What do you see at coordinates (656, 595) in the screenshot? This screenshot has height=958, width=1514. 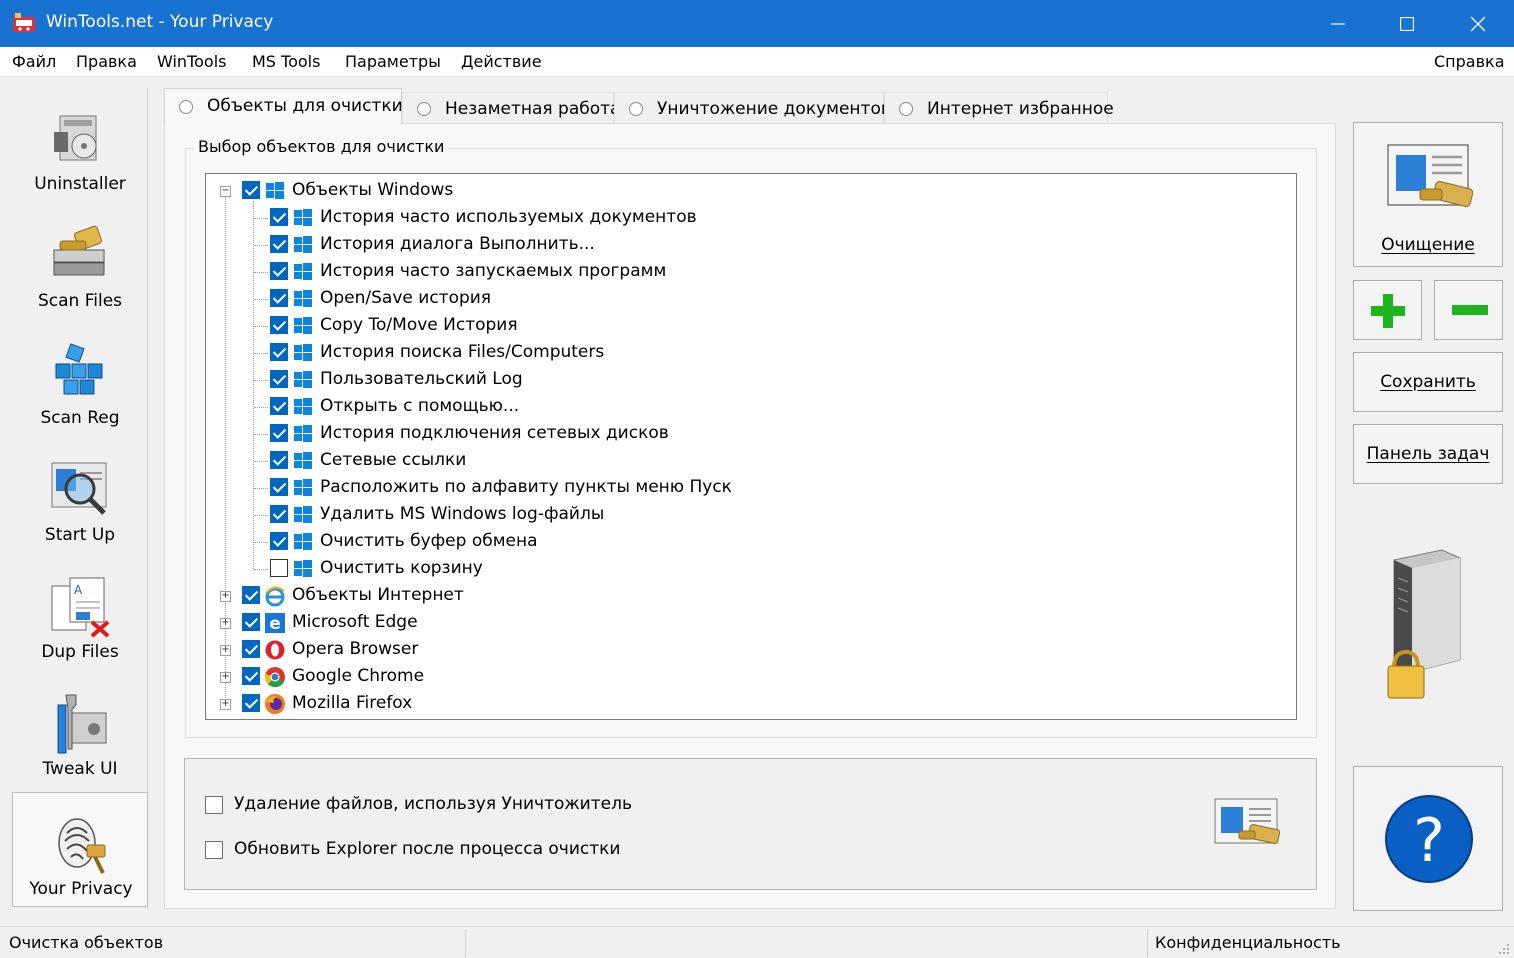 I see `tree-node: + Объекты Интернет` at bounding box center [656, 595].